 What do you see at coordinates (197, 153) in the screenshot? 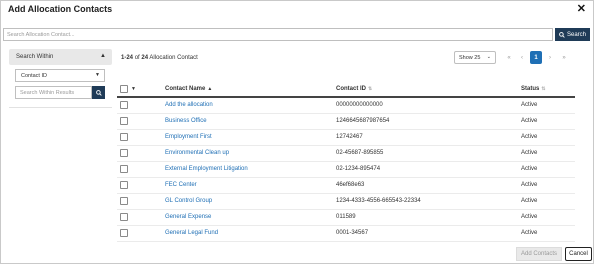
I see `contact-name-link: Environmental Clean up` at bounding box center [197, 153].